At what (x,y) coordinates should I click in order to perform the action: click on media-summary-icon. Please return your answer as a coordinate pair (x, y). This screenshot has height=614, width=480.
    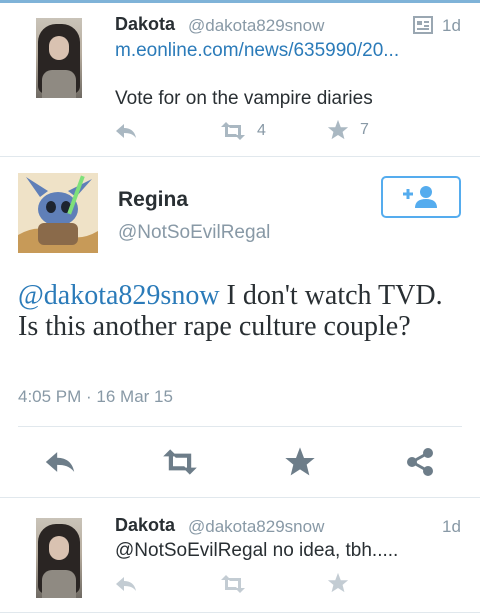
    Looking at the image, I should click on (423, 25).